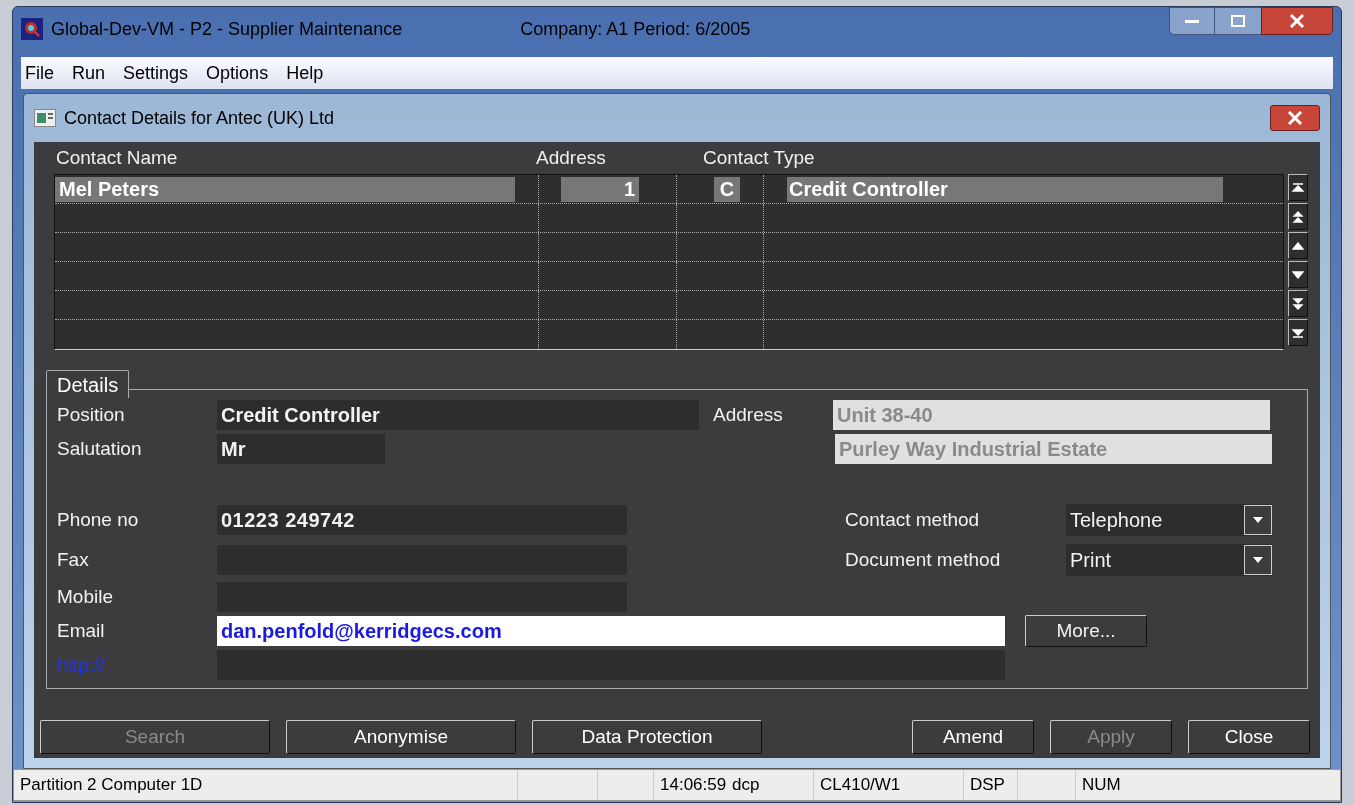 The height and width of the screenshot is (805, 1354). Describe the element at coordinates (1298, 274) in the screenshot. I see `scroll-down-button` at that location.